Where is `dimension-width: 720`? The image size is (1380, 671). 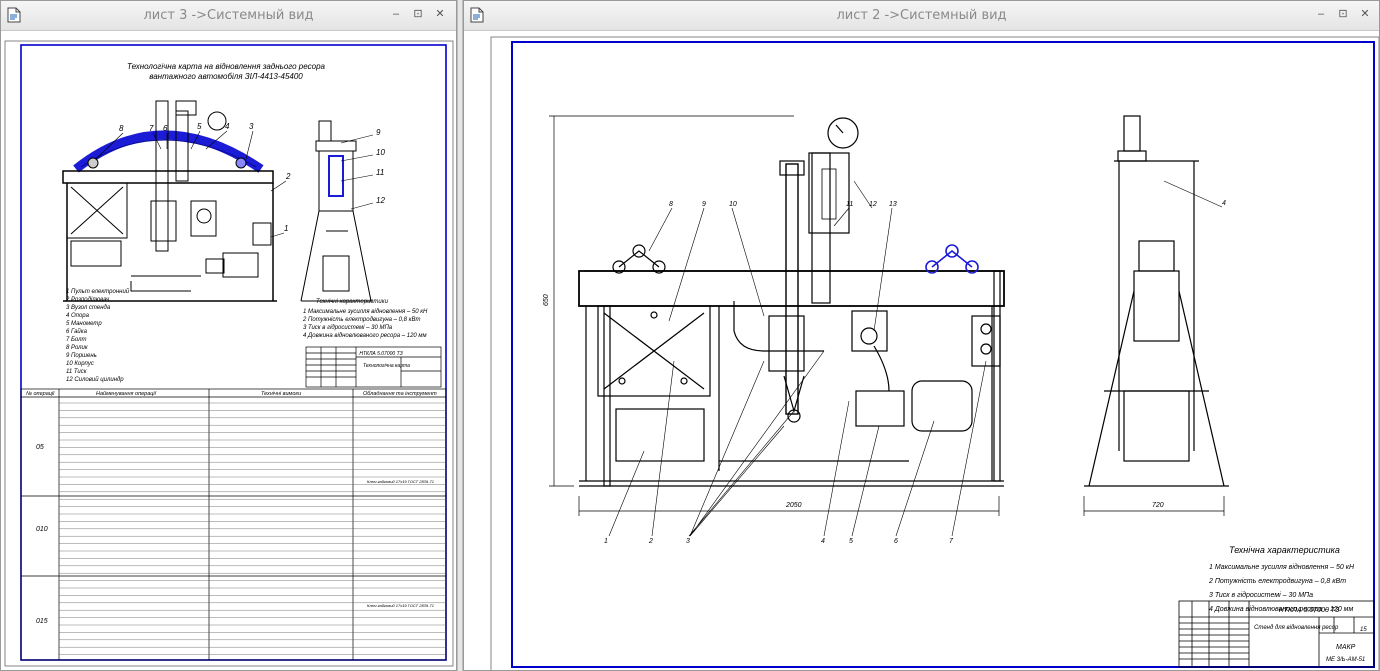 dimension-width: 720 is located at coordinates (1158, 505).